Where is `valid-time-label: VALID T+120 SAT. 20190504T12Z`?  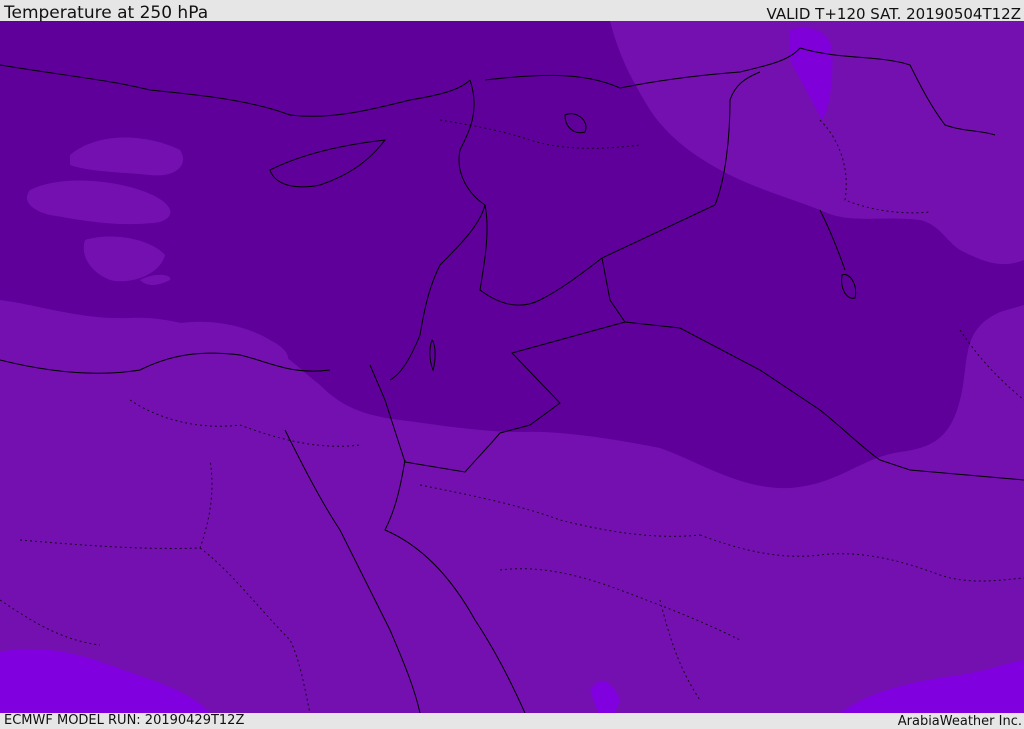 valid-time-label: VALID T+120 SAT. 20190504T12Z is located at coordinates (893, 14).